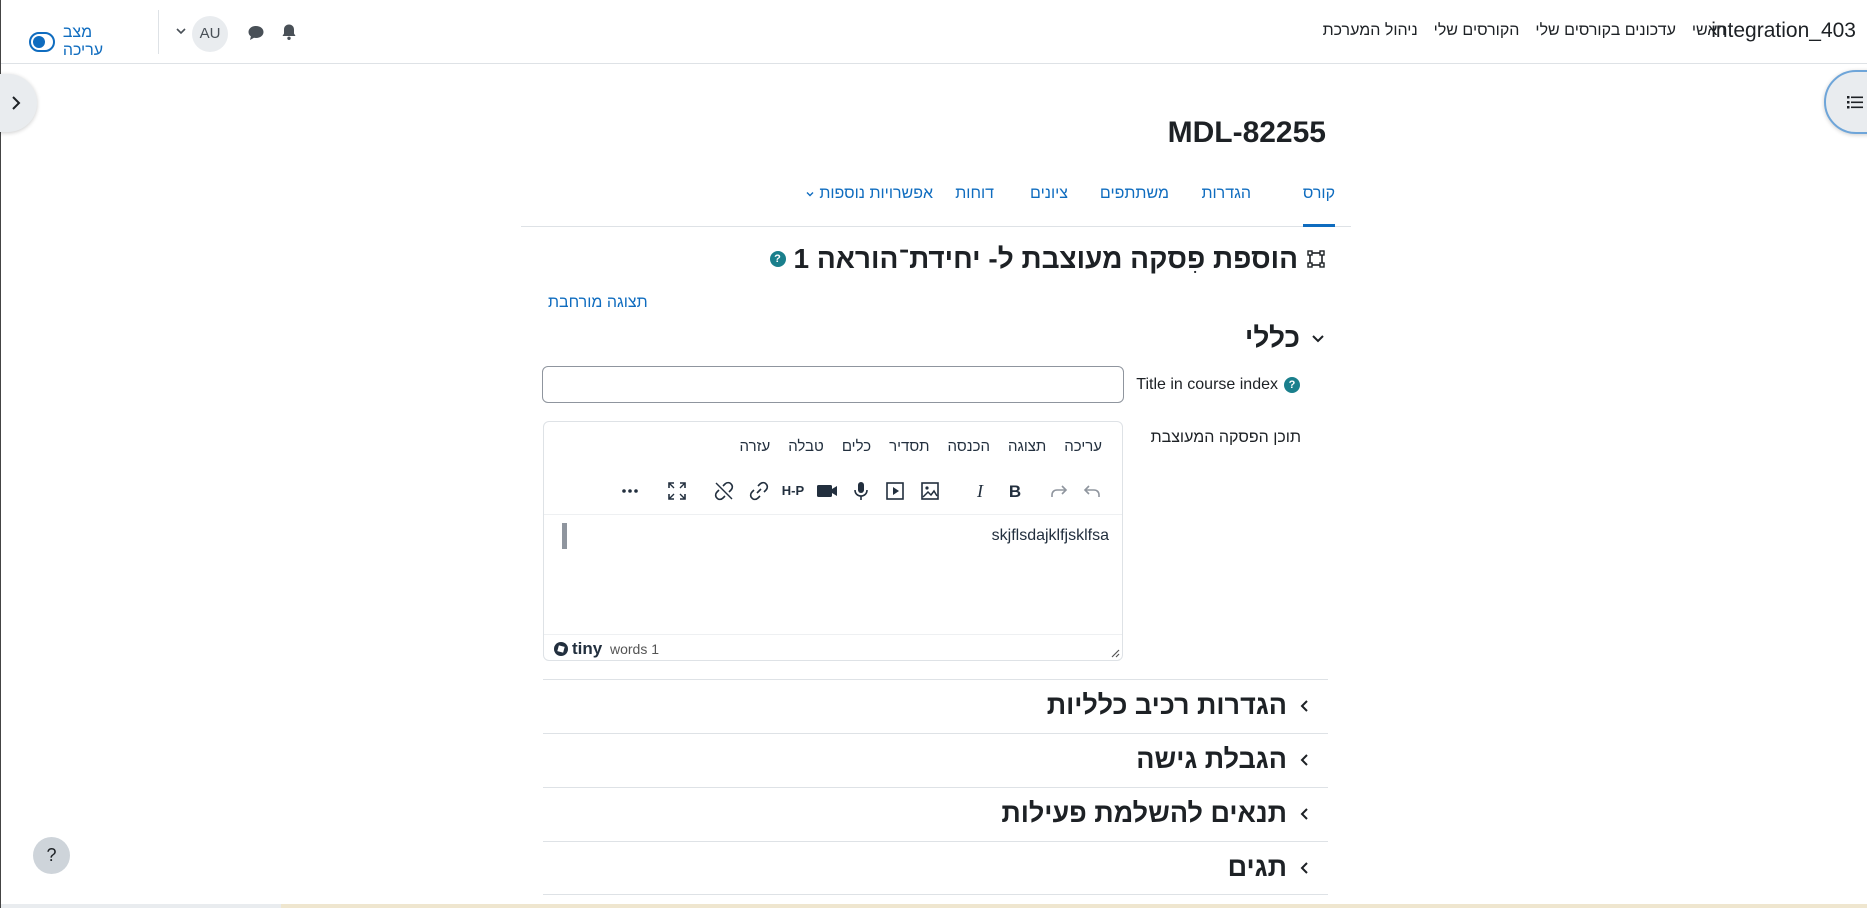  Describe the element at coordinates (1211, 759) in the screenshot. I see `section-title: הגבלת גישה` at that location.